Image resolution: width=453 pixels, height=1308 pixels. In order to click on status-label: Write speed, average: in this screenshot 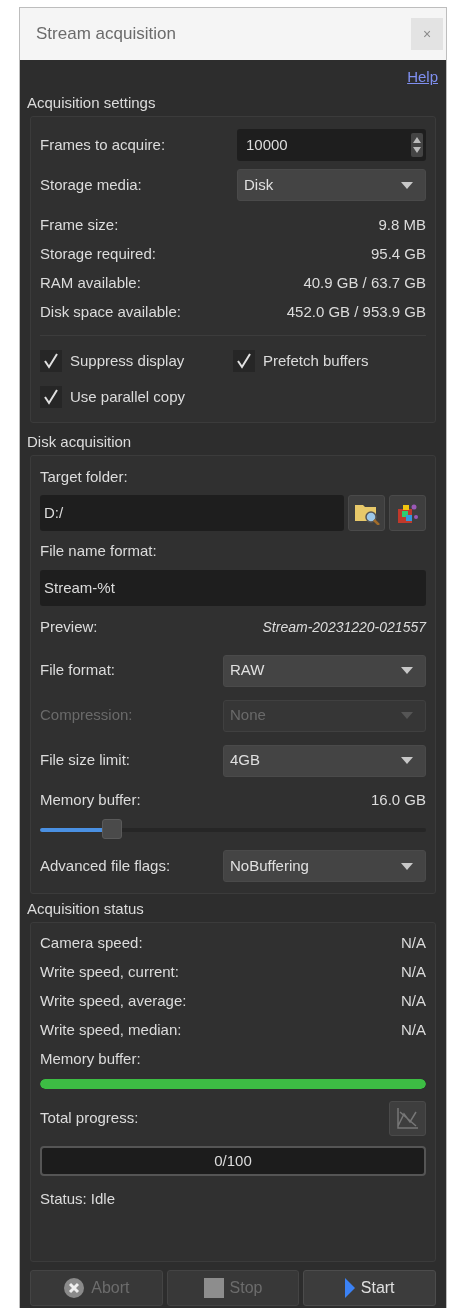, I will do `click(113, 1001)`.